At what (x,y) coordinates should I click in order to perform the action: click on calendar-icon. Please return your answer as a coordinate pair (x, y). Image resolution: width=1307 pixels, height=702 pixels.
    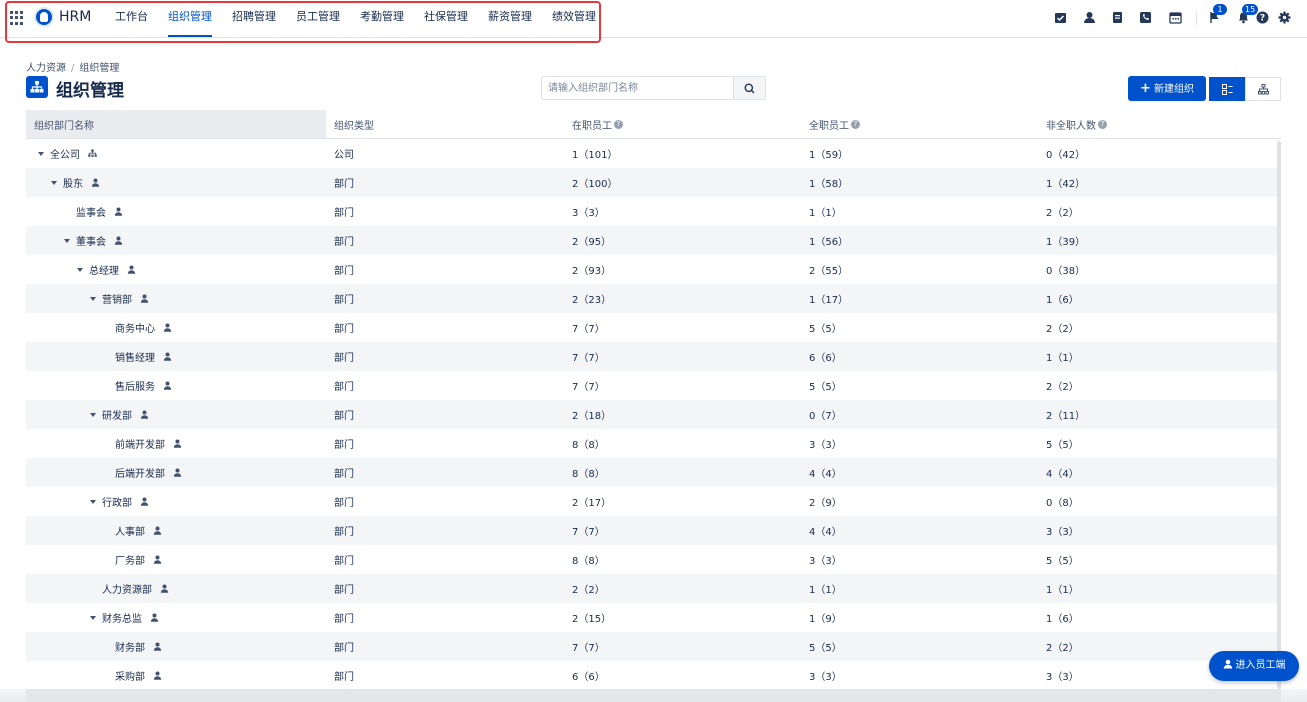
    Looking at the image, I should click on (1175, 17).